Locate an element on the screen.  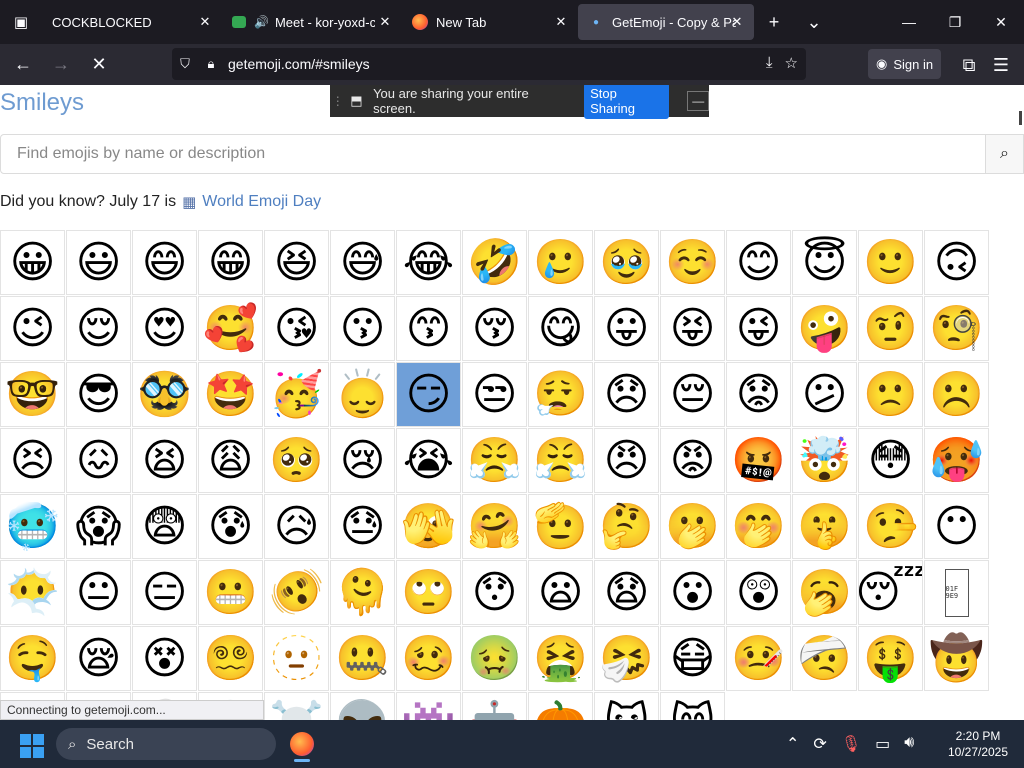
emoji-cell: 😆 is located at coordinates (296, 262).